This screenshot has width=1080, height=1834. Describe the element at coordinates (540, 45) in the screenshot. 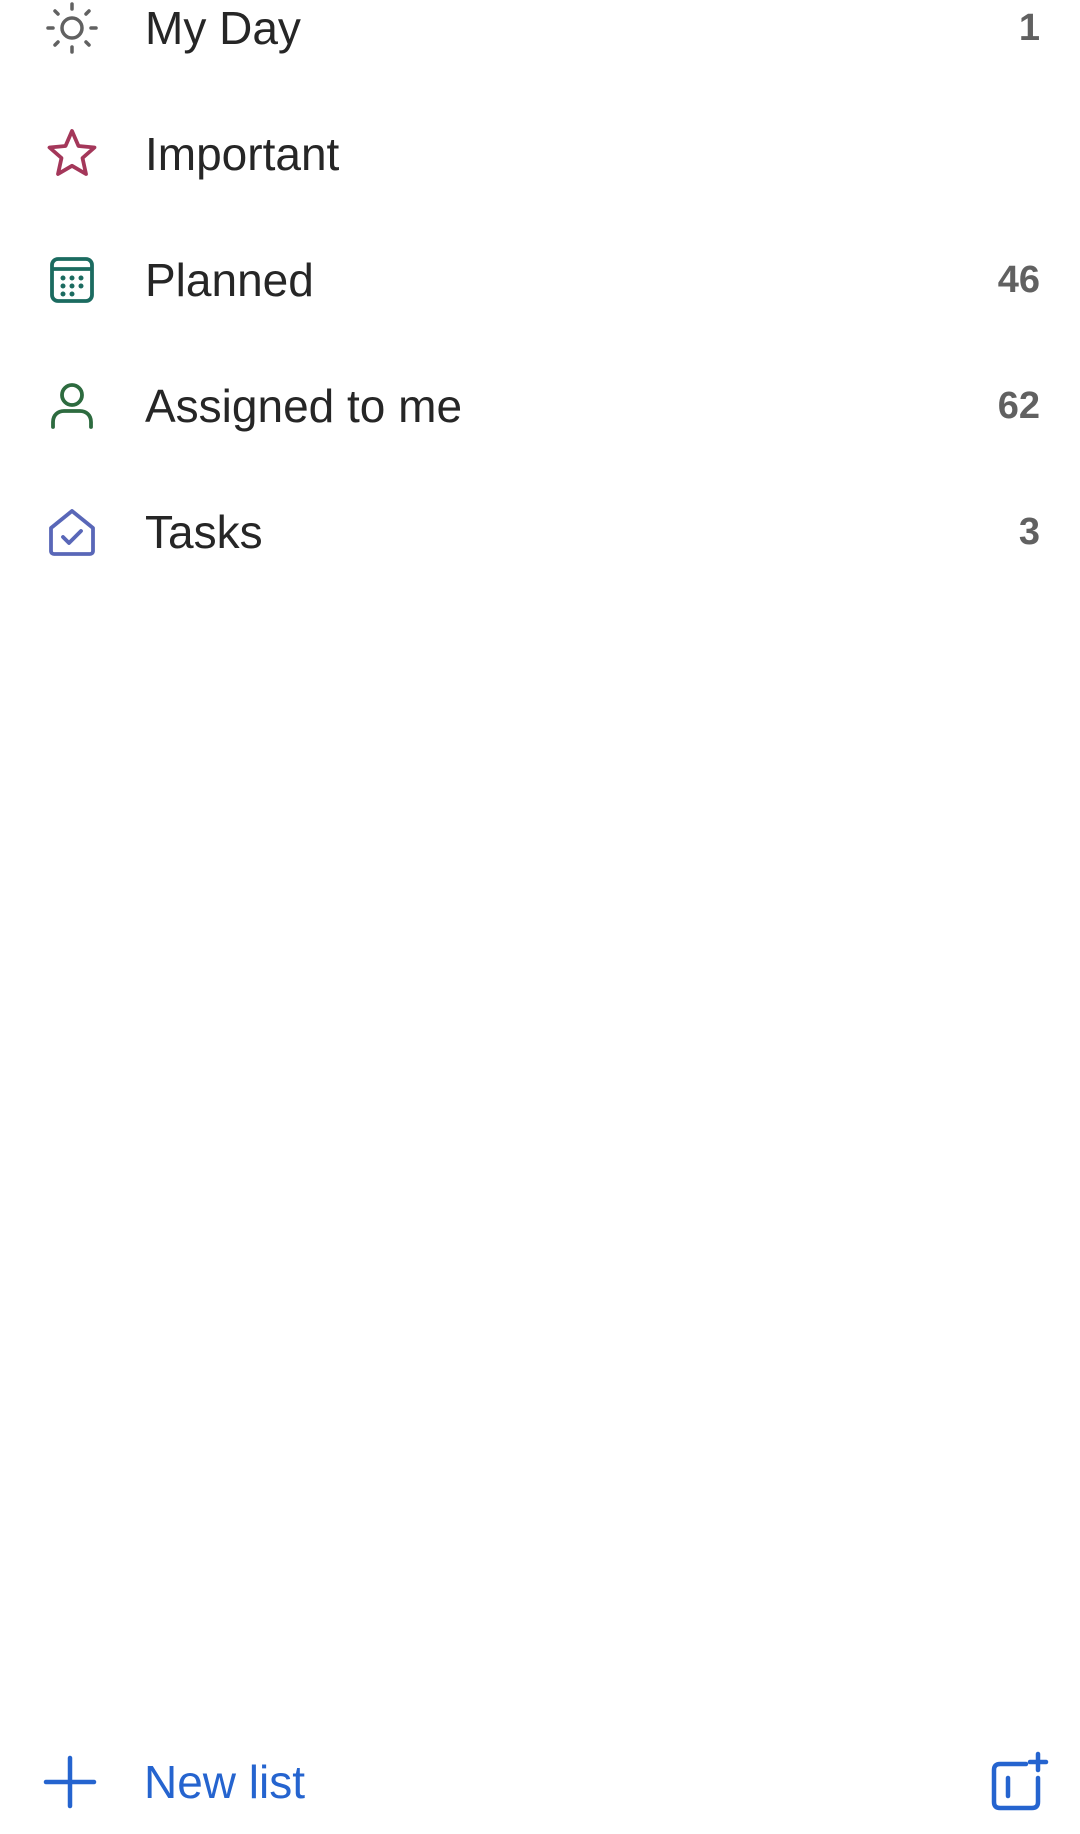

I see `list-item-my-day: My Day 1` at that location.